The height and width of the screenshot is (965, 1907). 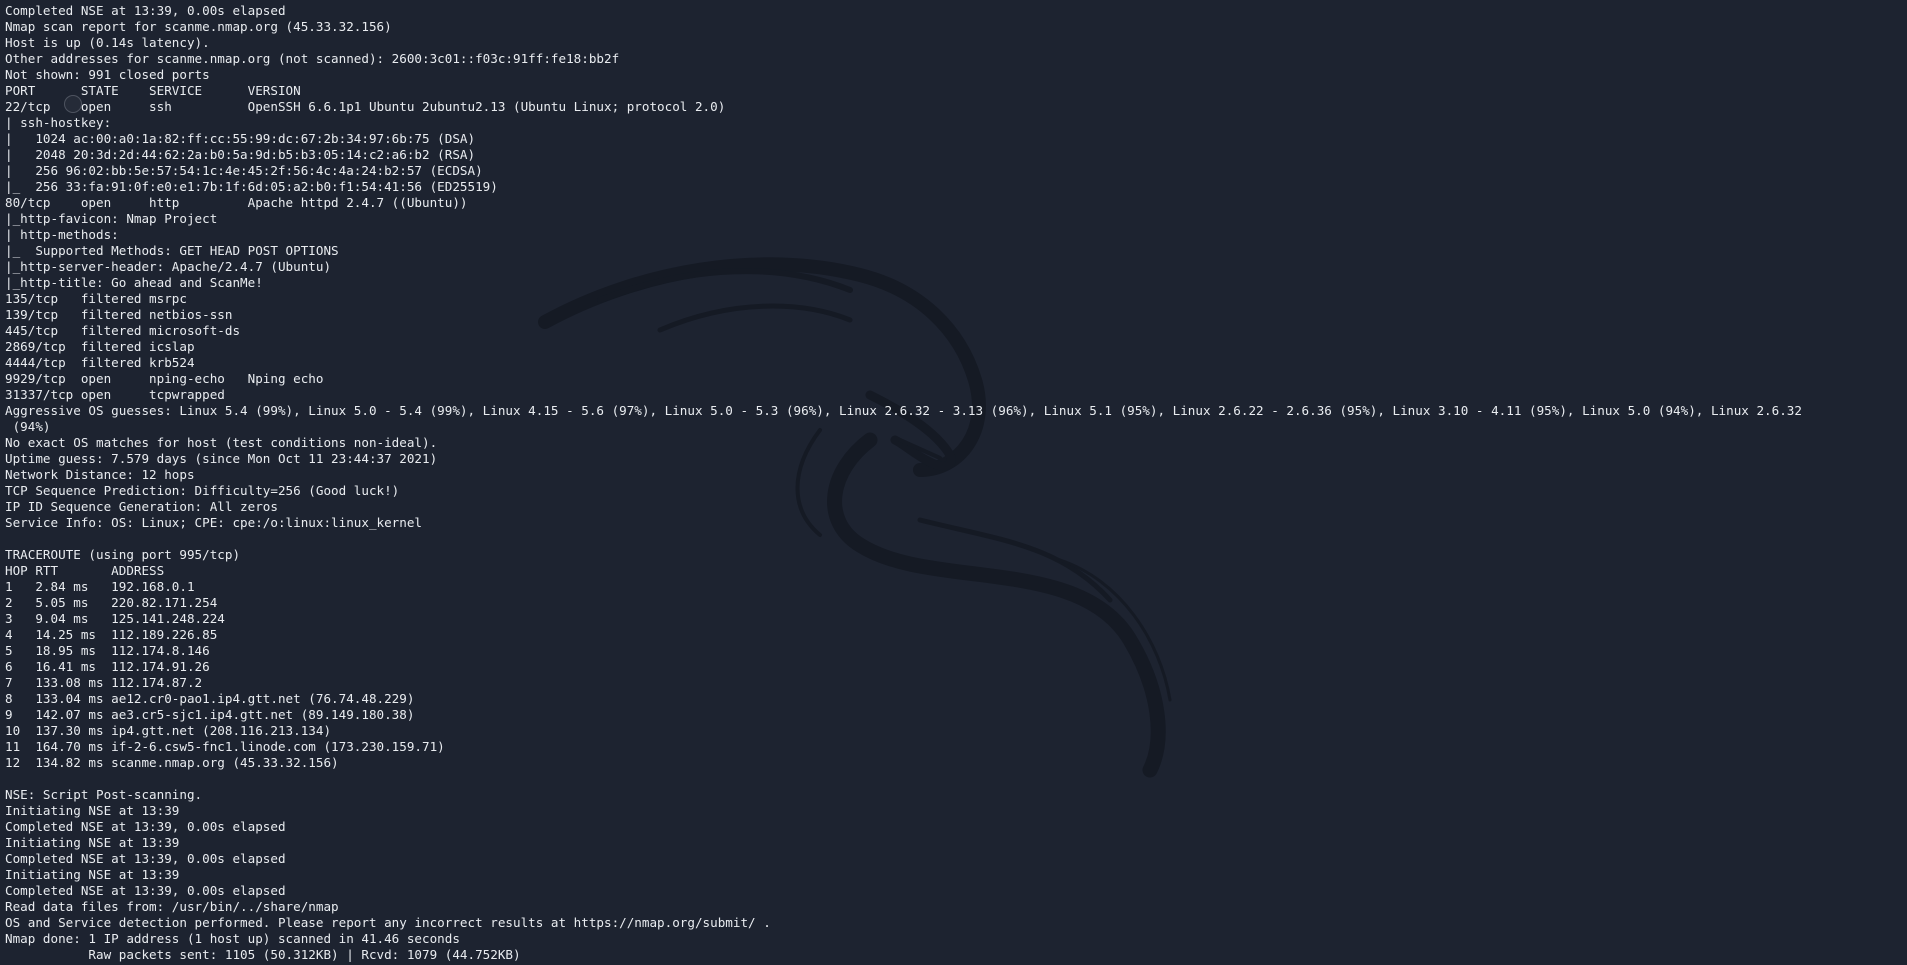 I want to click on terminal-line: TRACEROUTE (using port 995/tcp), so click(x=123, y=554).